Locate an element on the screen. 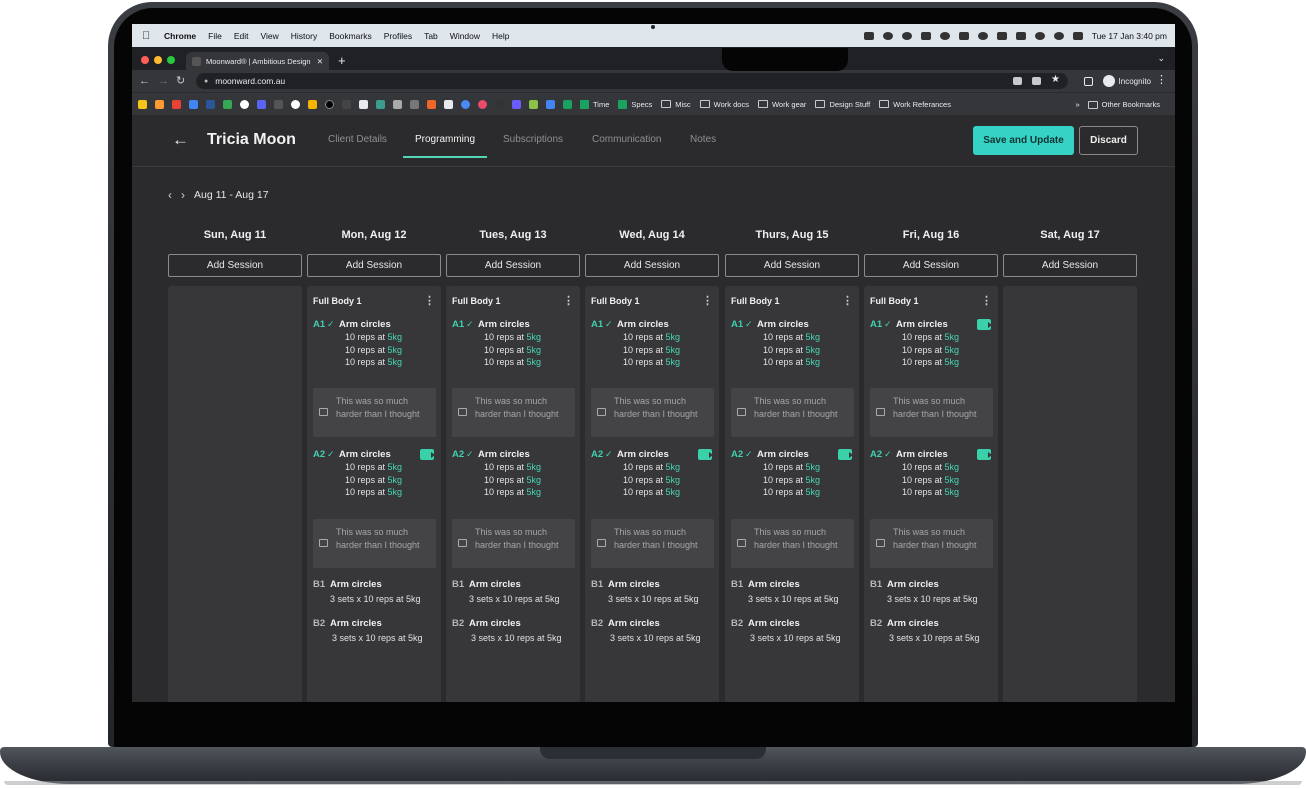  control-center-icon is located at coordinates (1077, 35).